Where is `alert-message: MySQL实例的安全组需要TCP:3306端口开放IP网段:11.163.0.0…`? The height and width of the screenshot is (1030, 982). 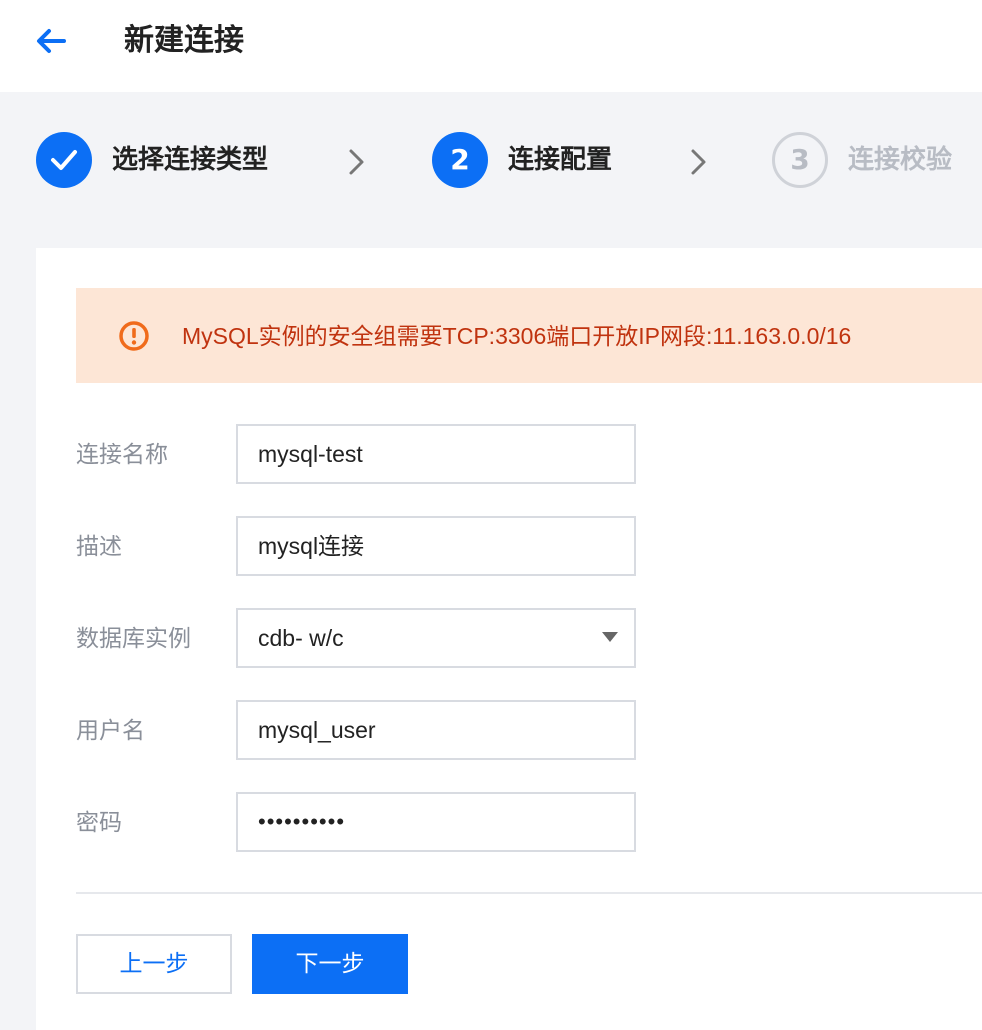
alert-message: MySQL实例的安全组需要TCP:3306端口开放IP网段:11.163.0.0… is located at coordinates (517, 336).